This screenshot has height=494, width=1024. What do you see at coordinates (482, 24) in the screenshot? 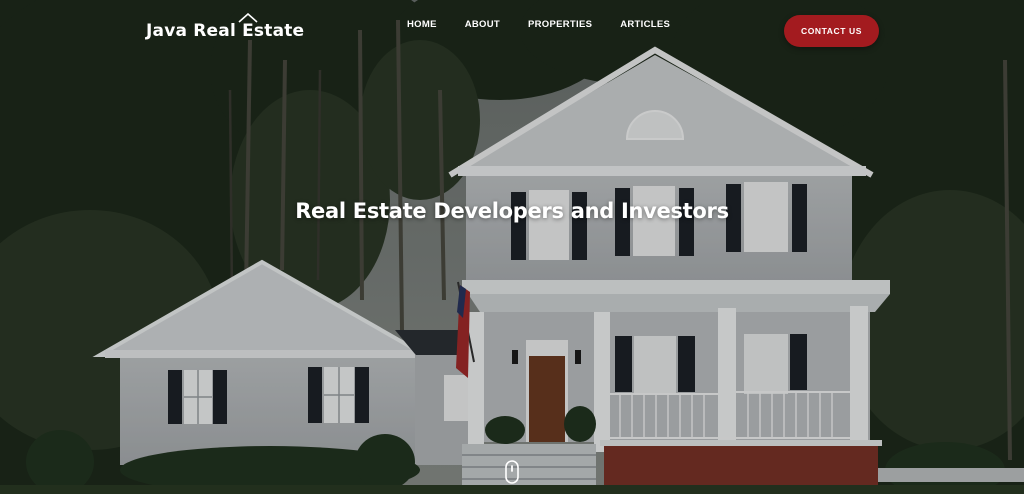
I see `nav-item-about: ABOUT` at bounding box center [482, 24].